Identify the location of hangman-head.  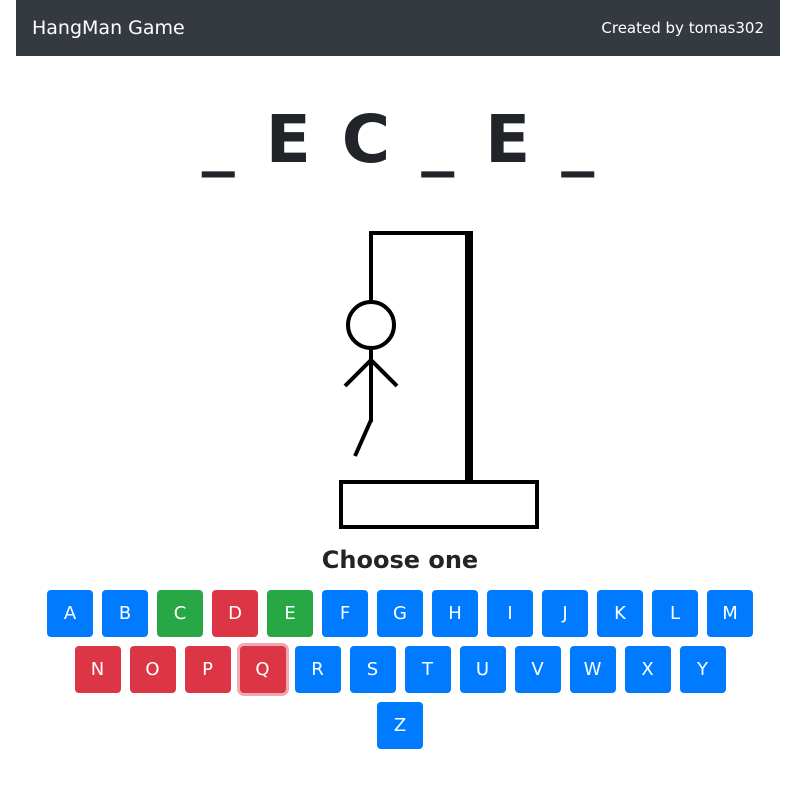
(371, 325).